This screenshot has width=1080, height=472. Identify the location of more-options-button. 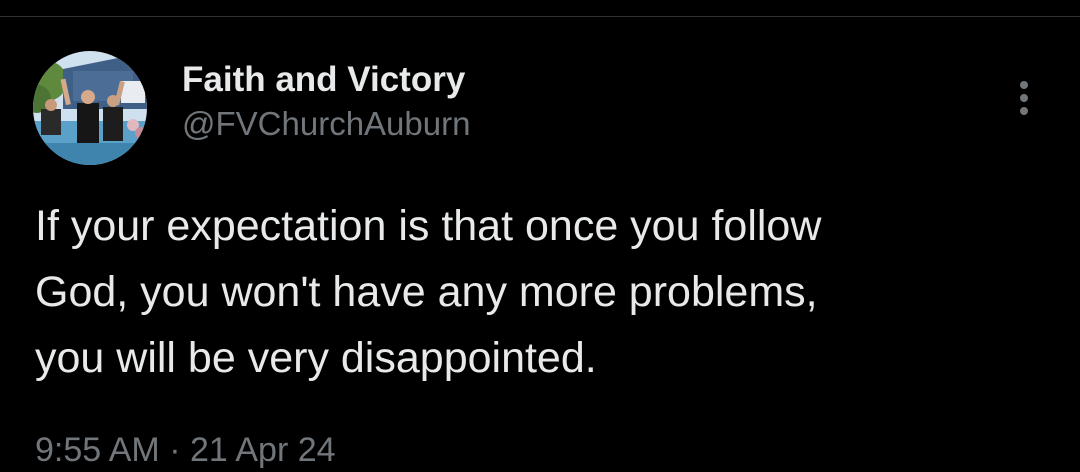
(1024, 98).